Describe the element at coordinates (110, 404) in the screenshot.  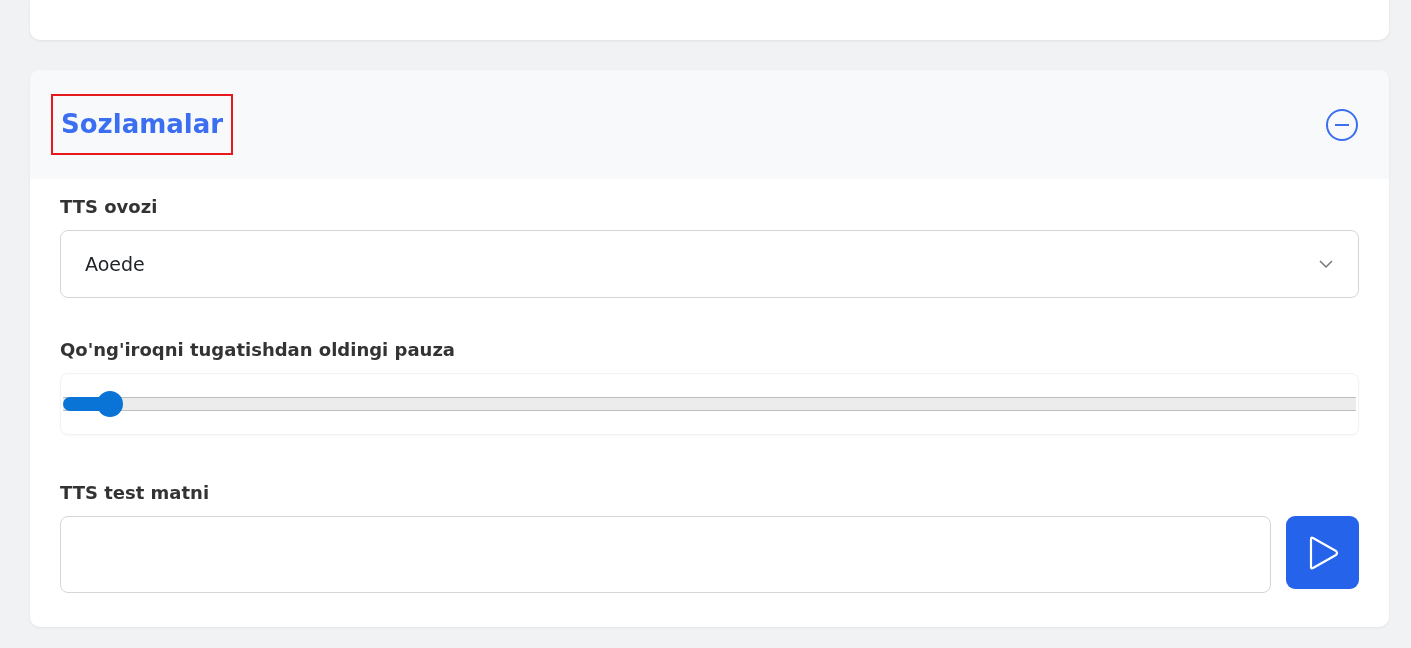
I see `slider-thumb` at that location.